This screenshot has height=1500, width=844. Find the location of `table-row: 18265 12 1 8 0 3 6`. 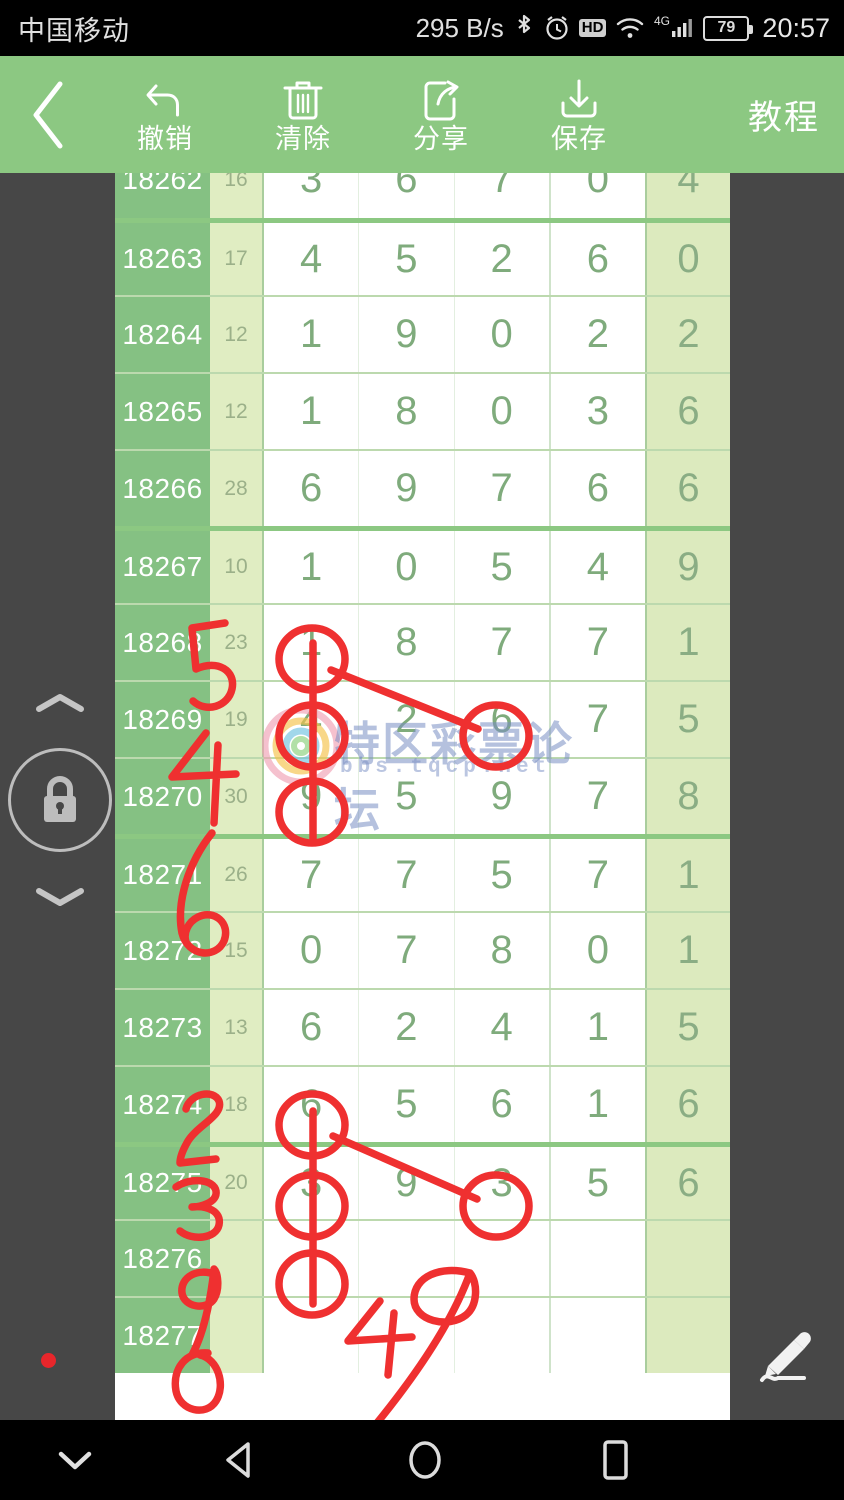

table-row: 18265 12 1 8 0 3 6 is located at coordinates (422, 410).